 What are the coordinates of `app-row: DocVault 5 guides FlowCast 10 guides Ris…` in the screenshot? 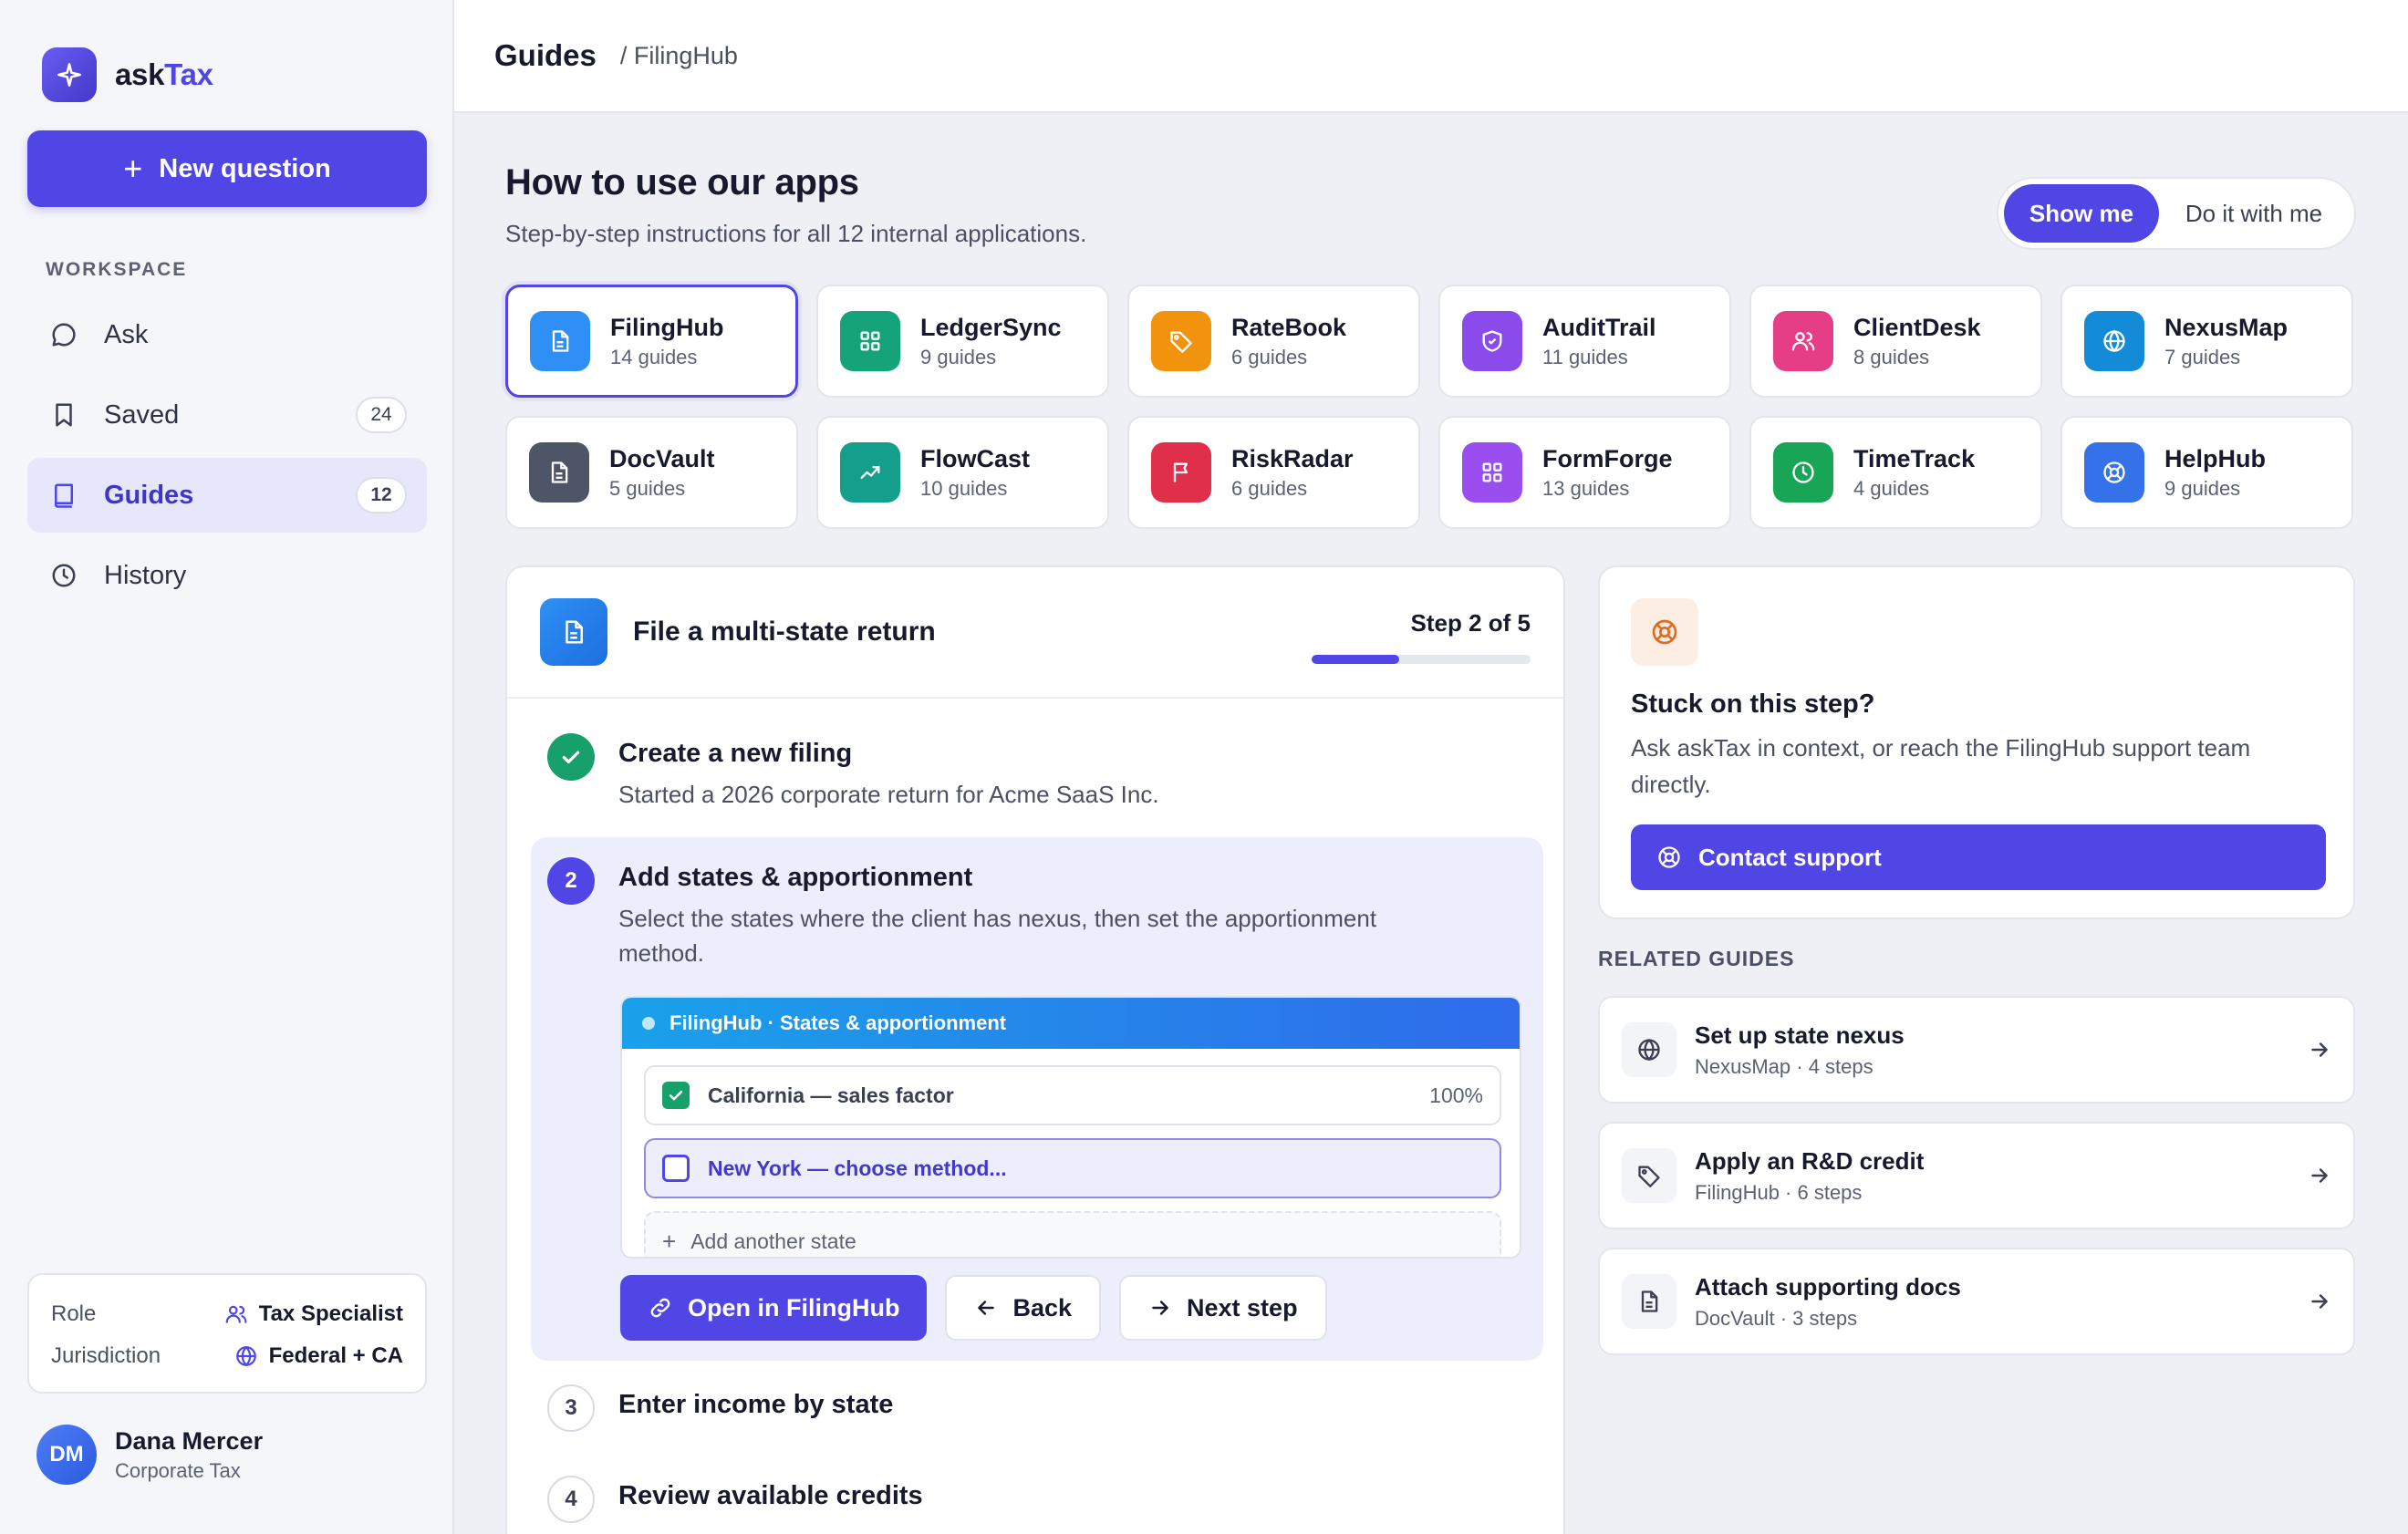 It's located at (1429, 472).